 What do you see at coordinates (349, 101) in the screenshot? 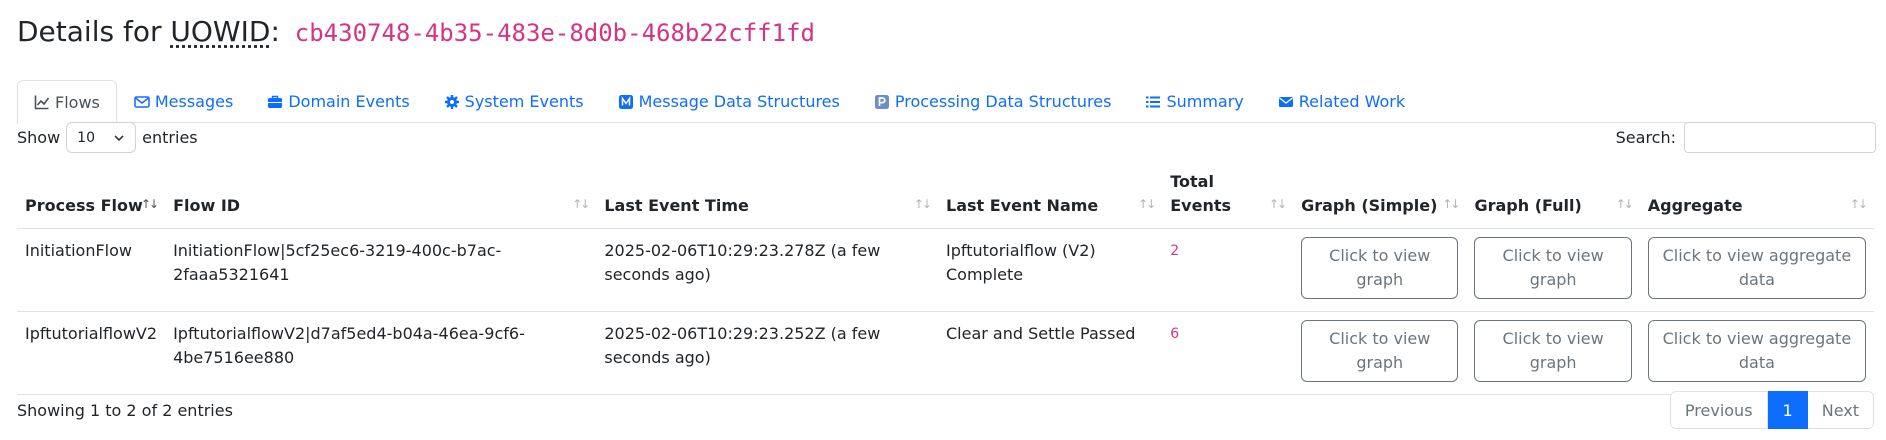
I see `tab-label: Domain Events` at bounding box center [349, 101].